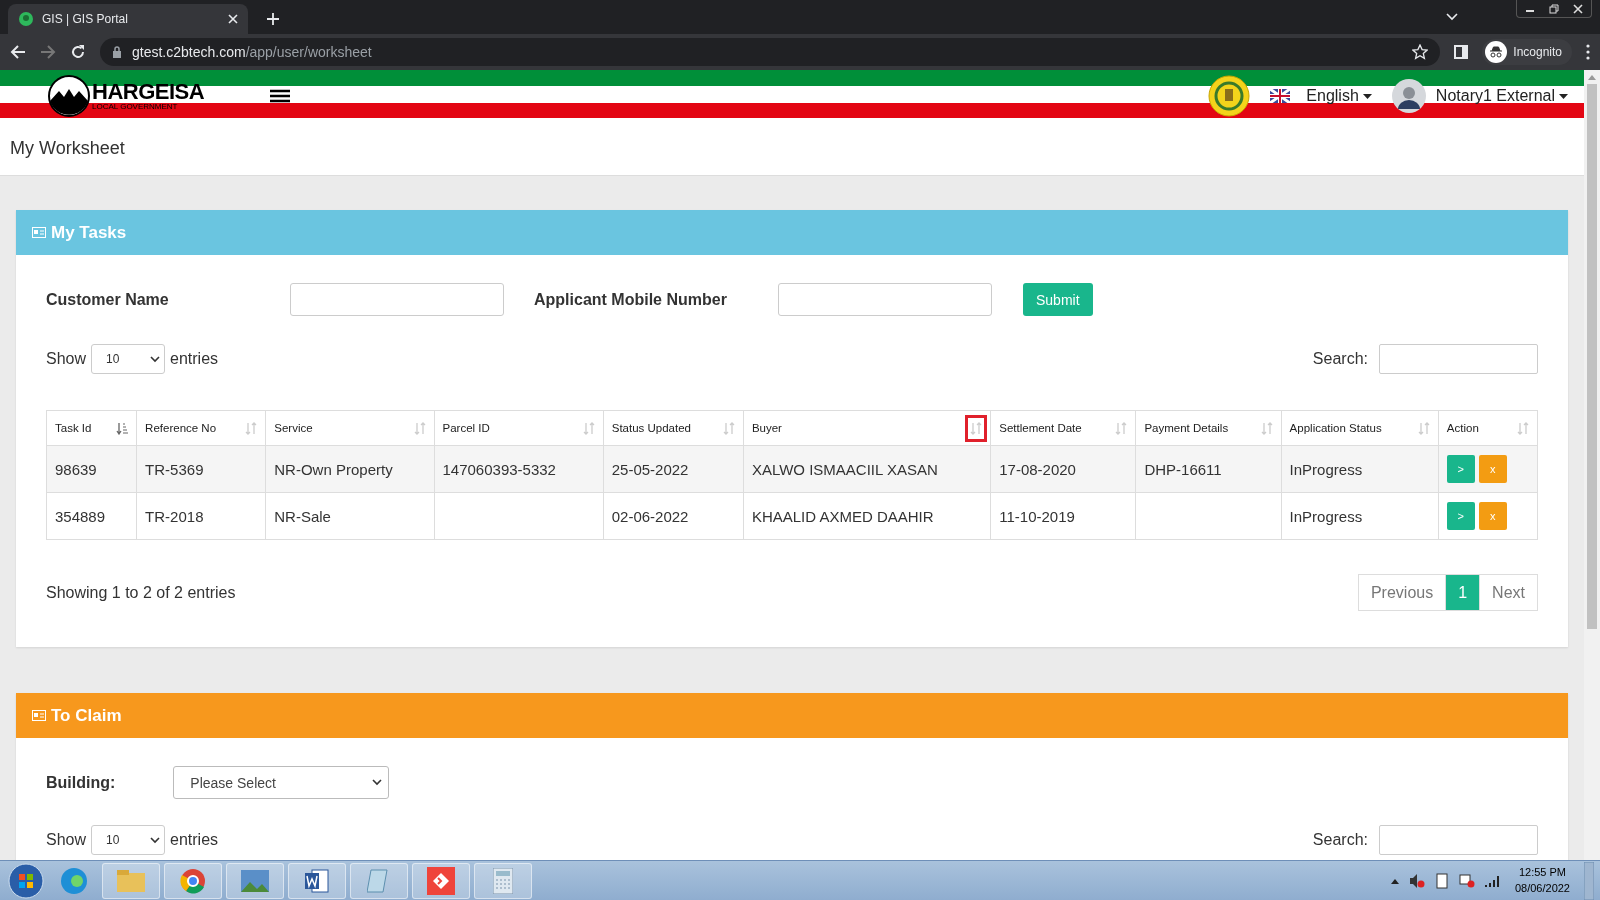 This screenshot has width=1600, height=900. What do you see at coordinates (519, 469) in the screenshot?
I see `table-cell: 147060393-5332` at bounding box center [519, 469].